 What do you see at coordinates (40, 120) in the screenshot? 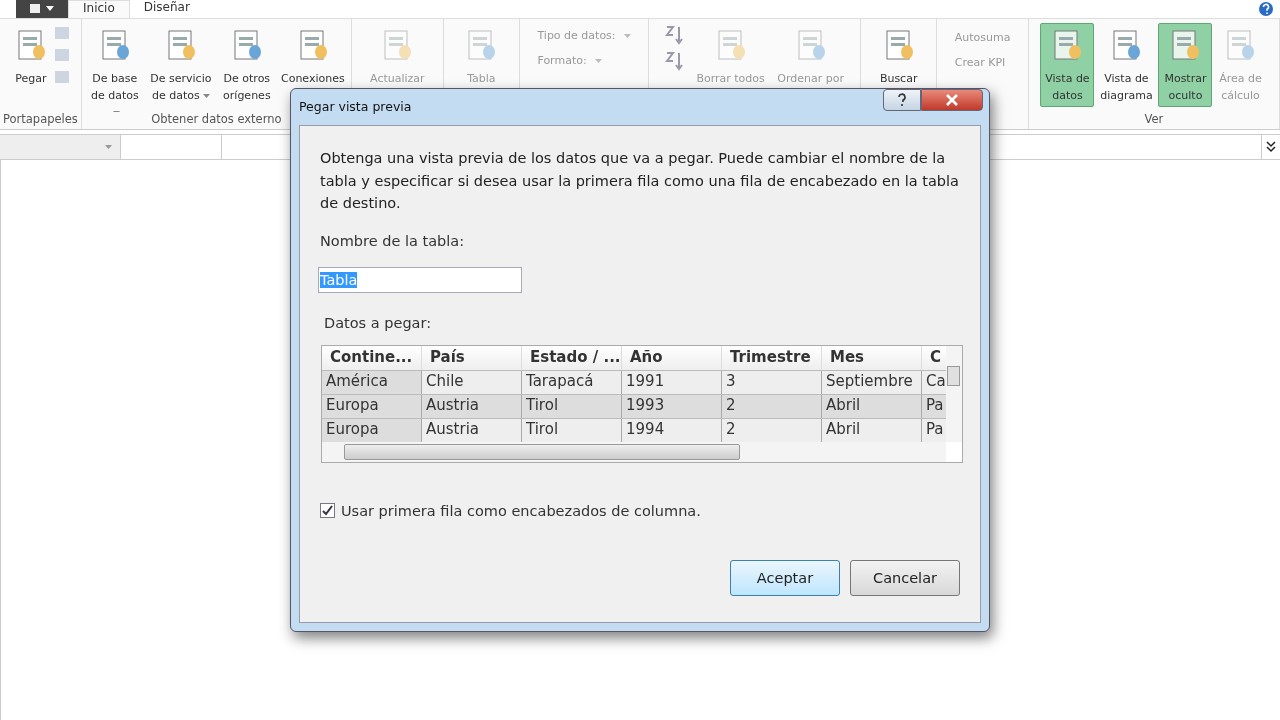
I see `group-label: Portapapeles` at bounding box center [40, 120].